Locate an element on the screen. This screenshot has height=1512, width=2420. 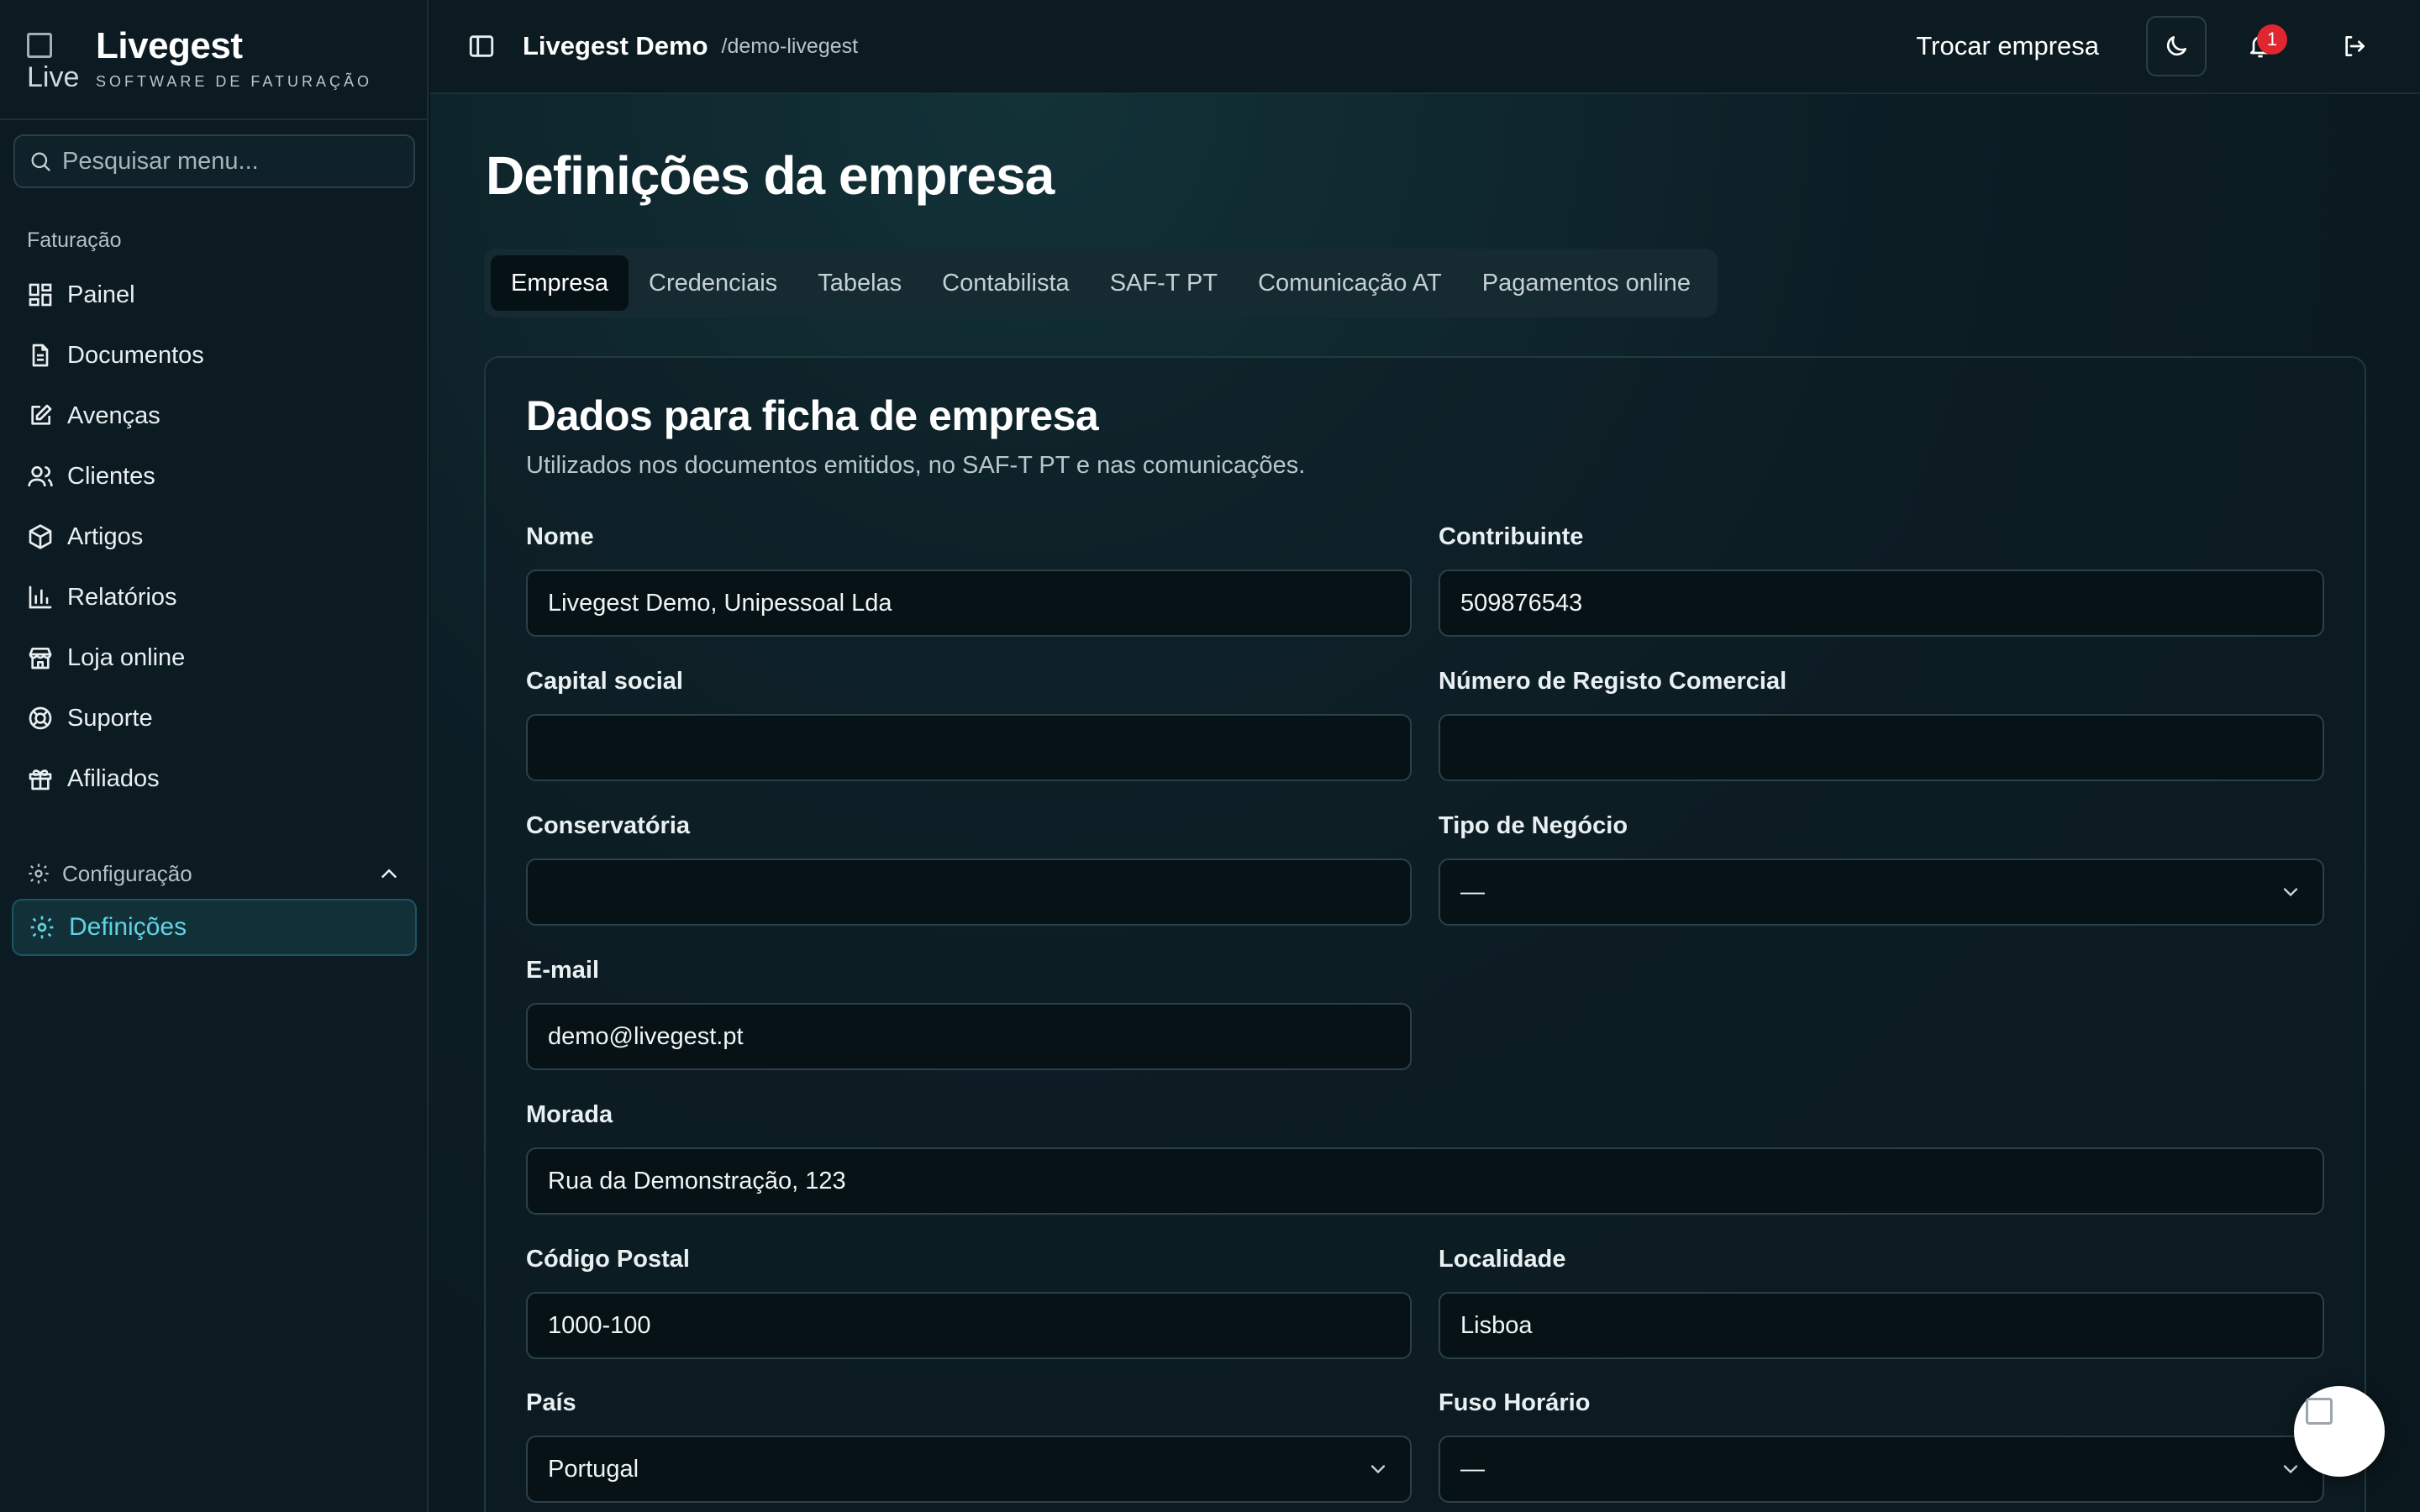
config-section-toggle: Configuração is located at coordinates (214, 873).